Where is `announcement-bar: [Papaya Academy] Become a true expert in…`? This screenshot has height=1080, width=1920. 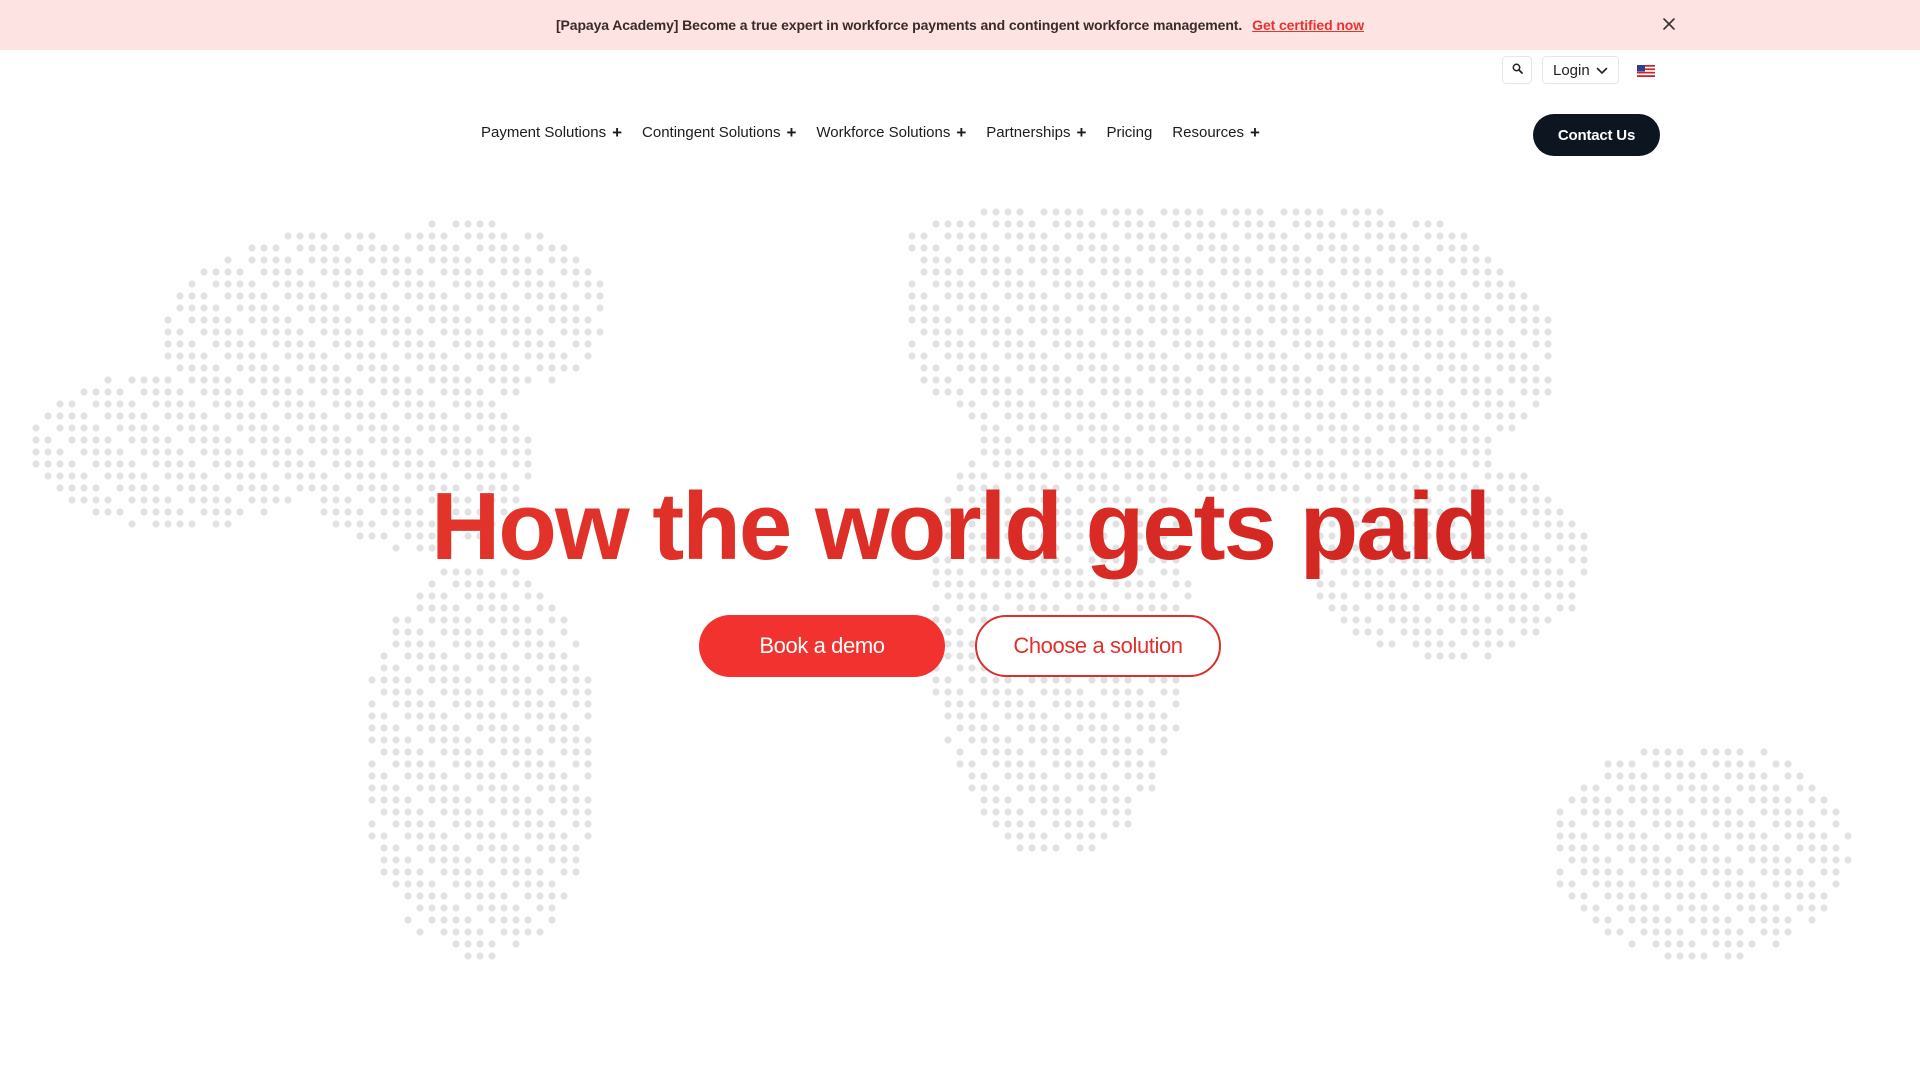
announcement-bar: [Papaya Academy] Become a true expert in… is located at coordinates (960, 25).